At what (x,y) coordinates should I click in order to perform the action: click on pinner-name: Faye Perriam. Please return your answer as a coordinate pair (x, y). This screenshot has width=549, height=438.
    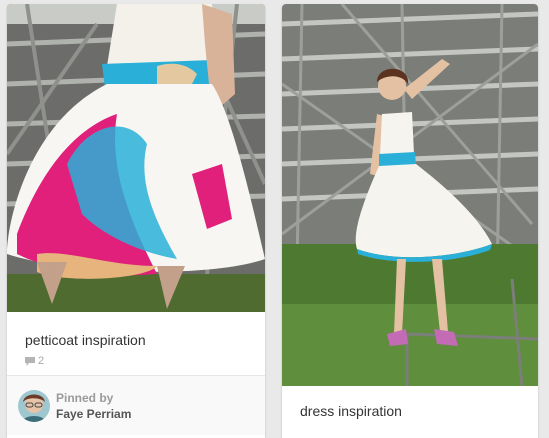
    Looking at the image, I should click on (93, 414).